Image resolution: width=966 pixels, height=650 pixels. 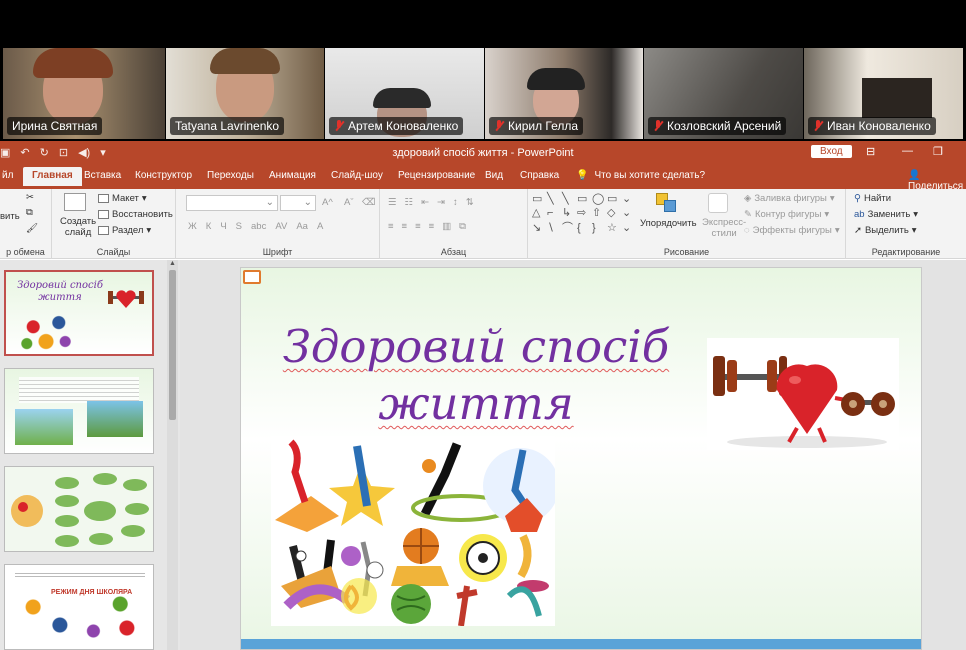 What do you see at coordinates (792, 230) in the screenshot?
I see `shape-effects-button: ◌ Эффекты фигуры ▾` at bounding box center [792, 230].